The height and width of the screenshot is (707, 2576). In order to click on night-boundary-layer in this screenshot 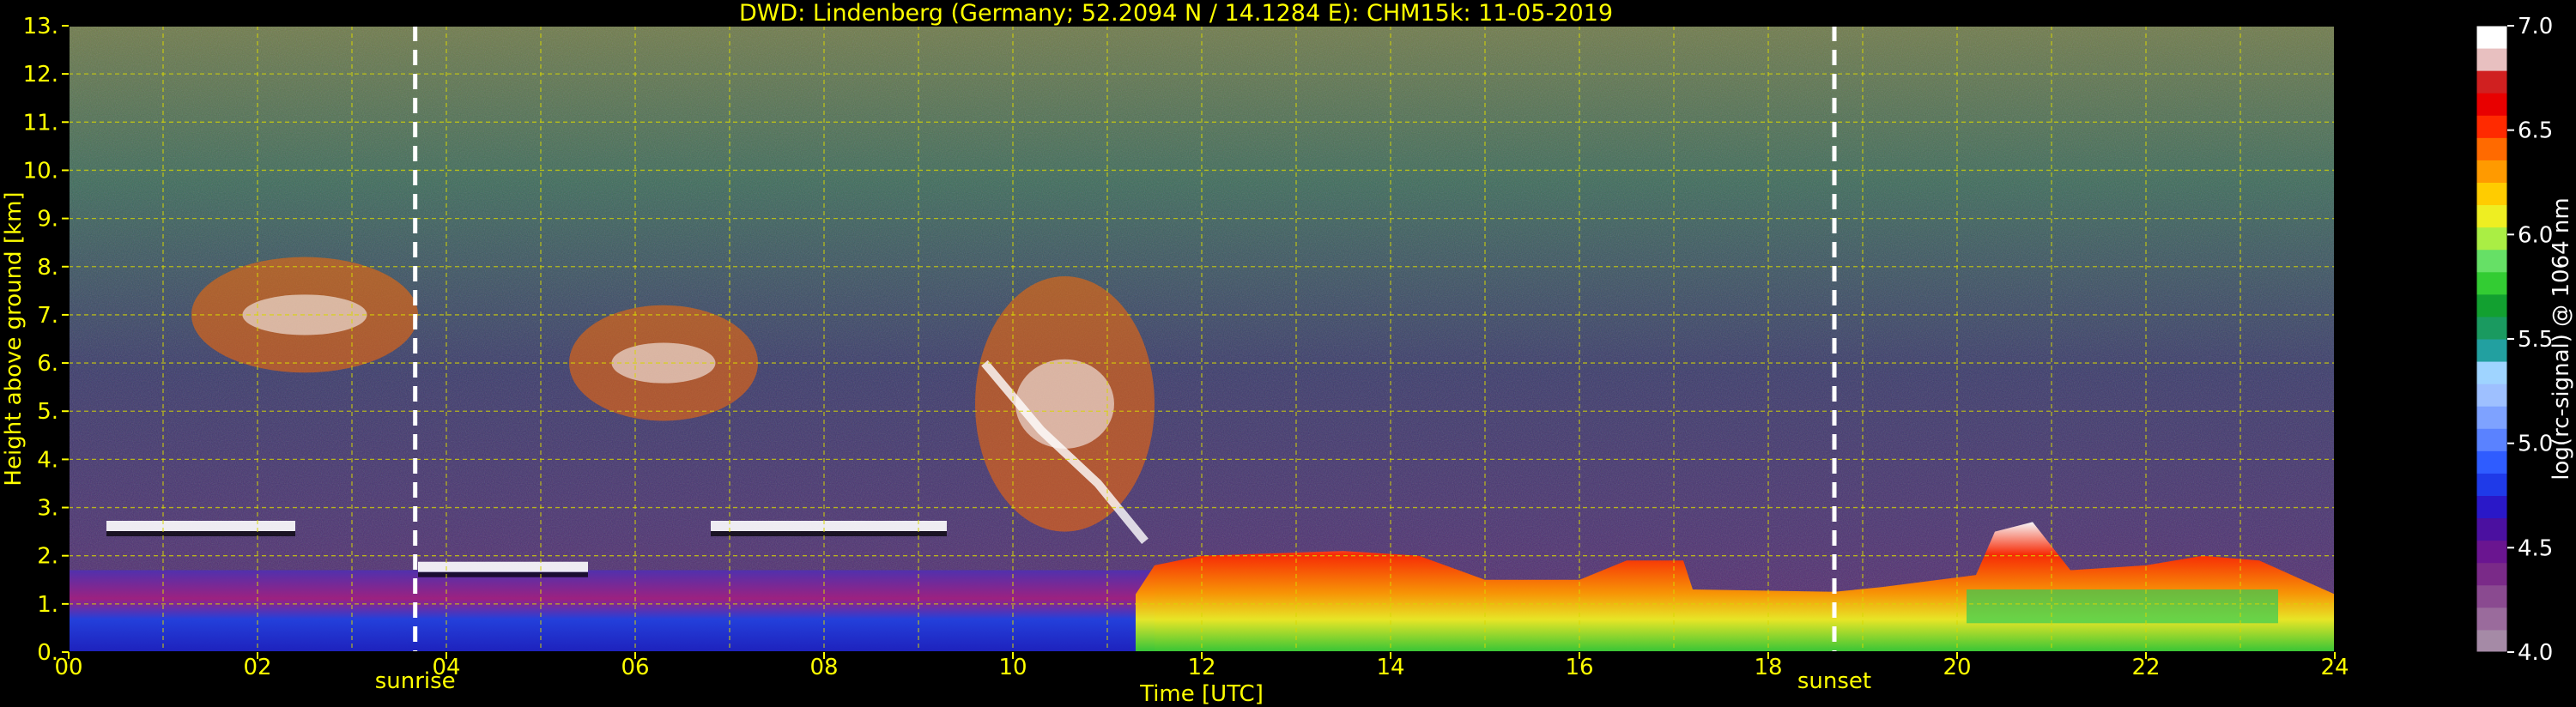, I will do `click(612, 611)`.